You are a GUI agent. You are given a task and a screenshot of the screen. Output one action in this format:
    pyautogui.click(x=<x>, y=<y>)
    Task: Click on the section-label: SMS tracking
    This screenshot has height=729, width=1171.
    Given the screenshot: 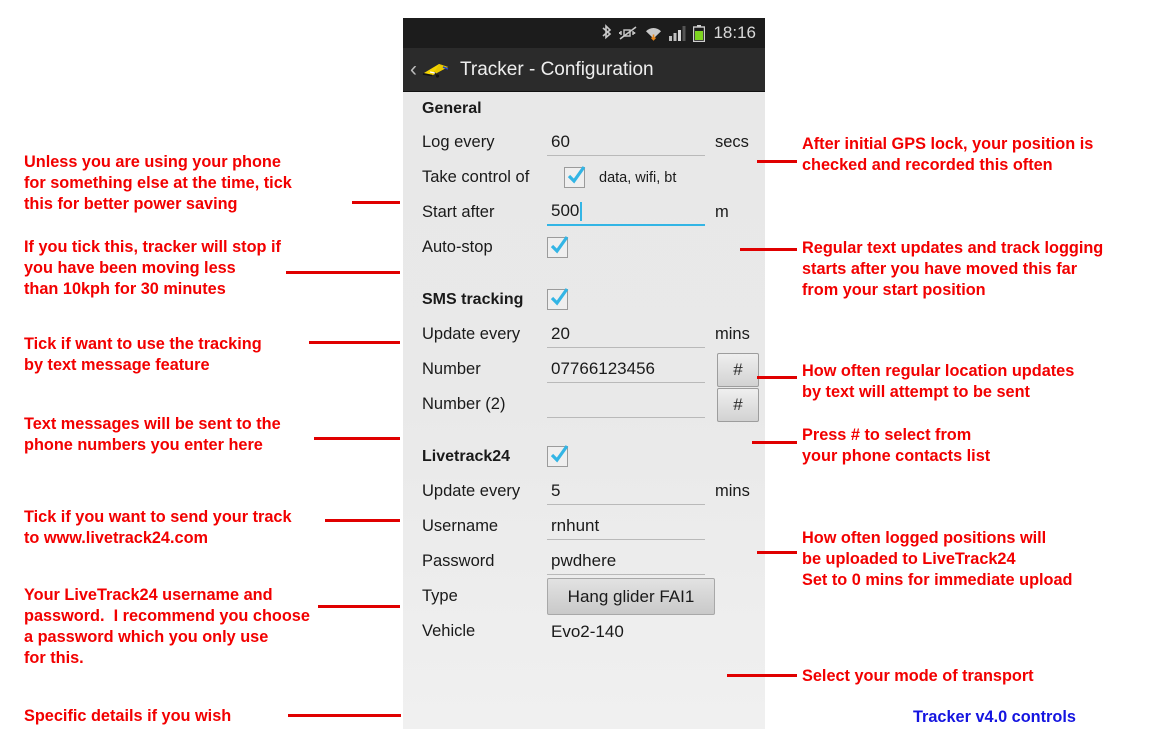 What is the action you would take?
    pyautogui.click(x=473, y=299)
    